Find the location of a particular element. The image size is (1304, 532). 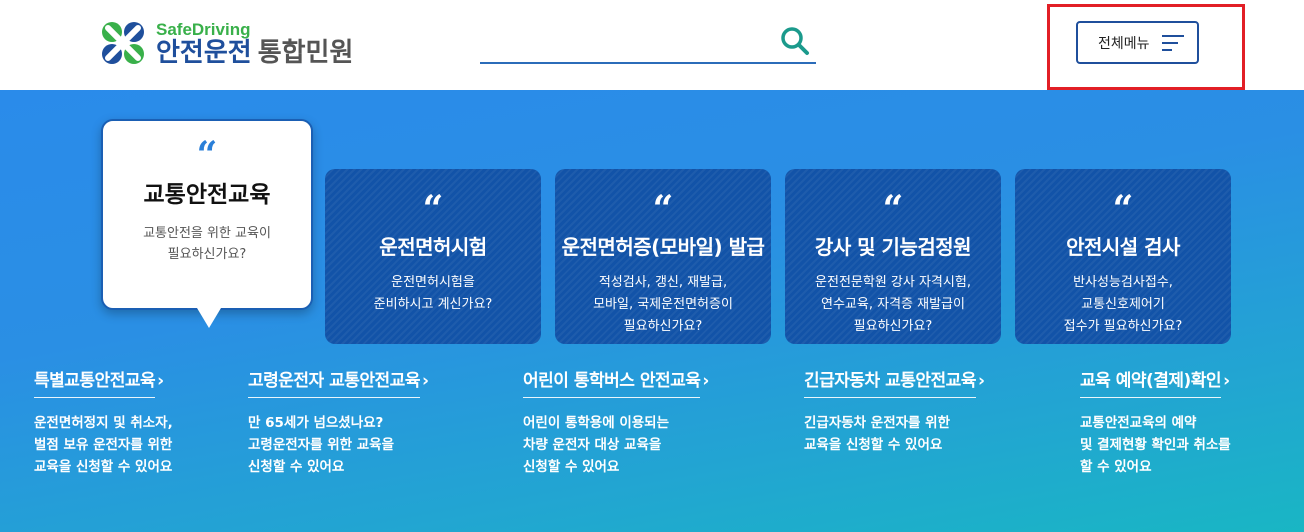

search-bar is located at coordinates (648, 43).